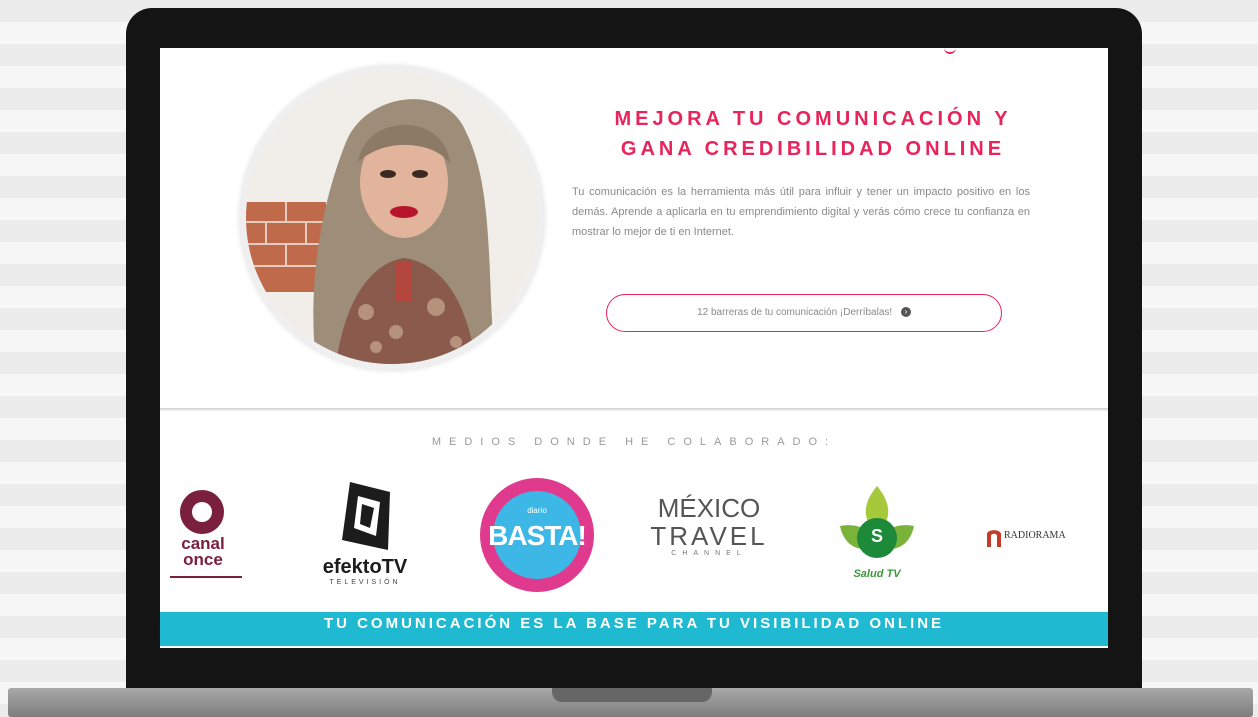 This screenshot has width=1258, height=717. Describe the element at coordinates (1035, 535) in the screenshot. I see `radiorama-text: RADIORAMA` at that location.